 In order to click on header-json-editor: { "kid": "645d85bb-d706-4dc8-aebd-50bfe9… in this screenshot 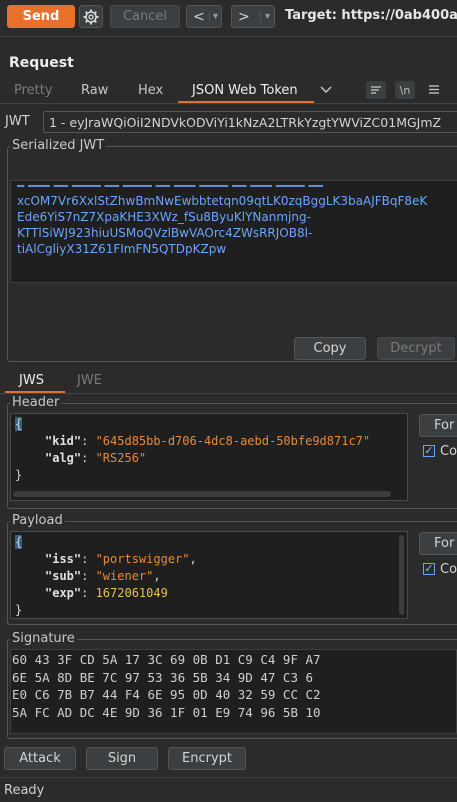, I will do `click(209, 457)`.